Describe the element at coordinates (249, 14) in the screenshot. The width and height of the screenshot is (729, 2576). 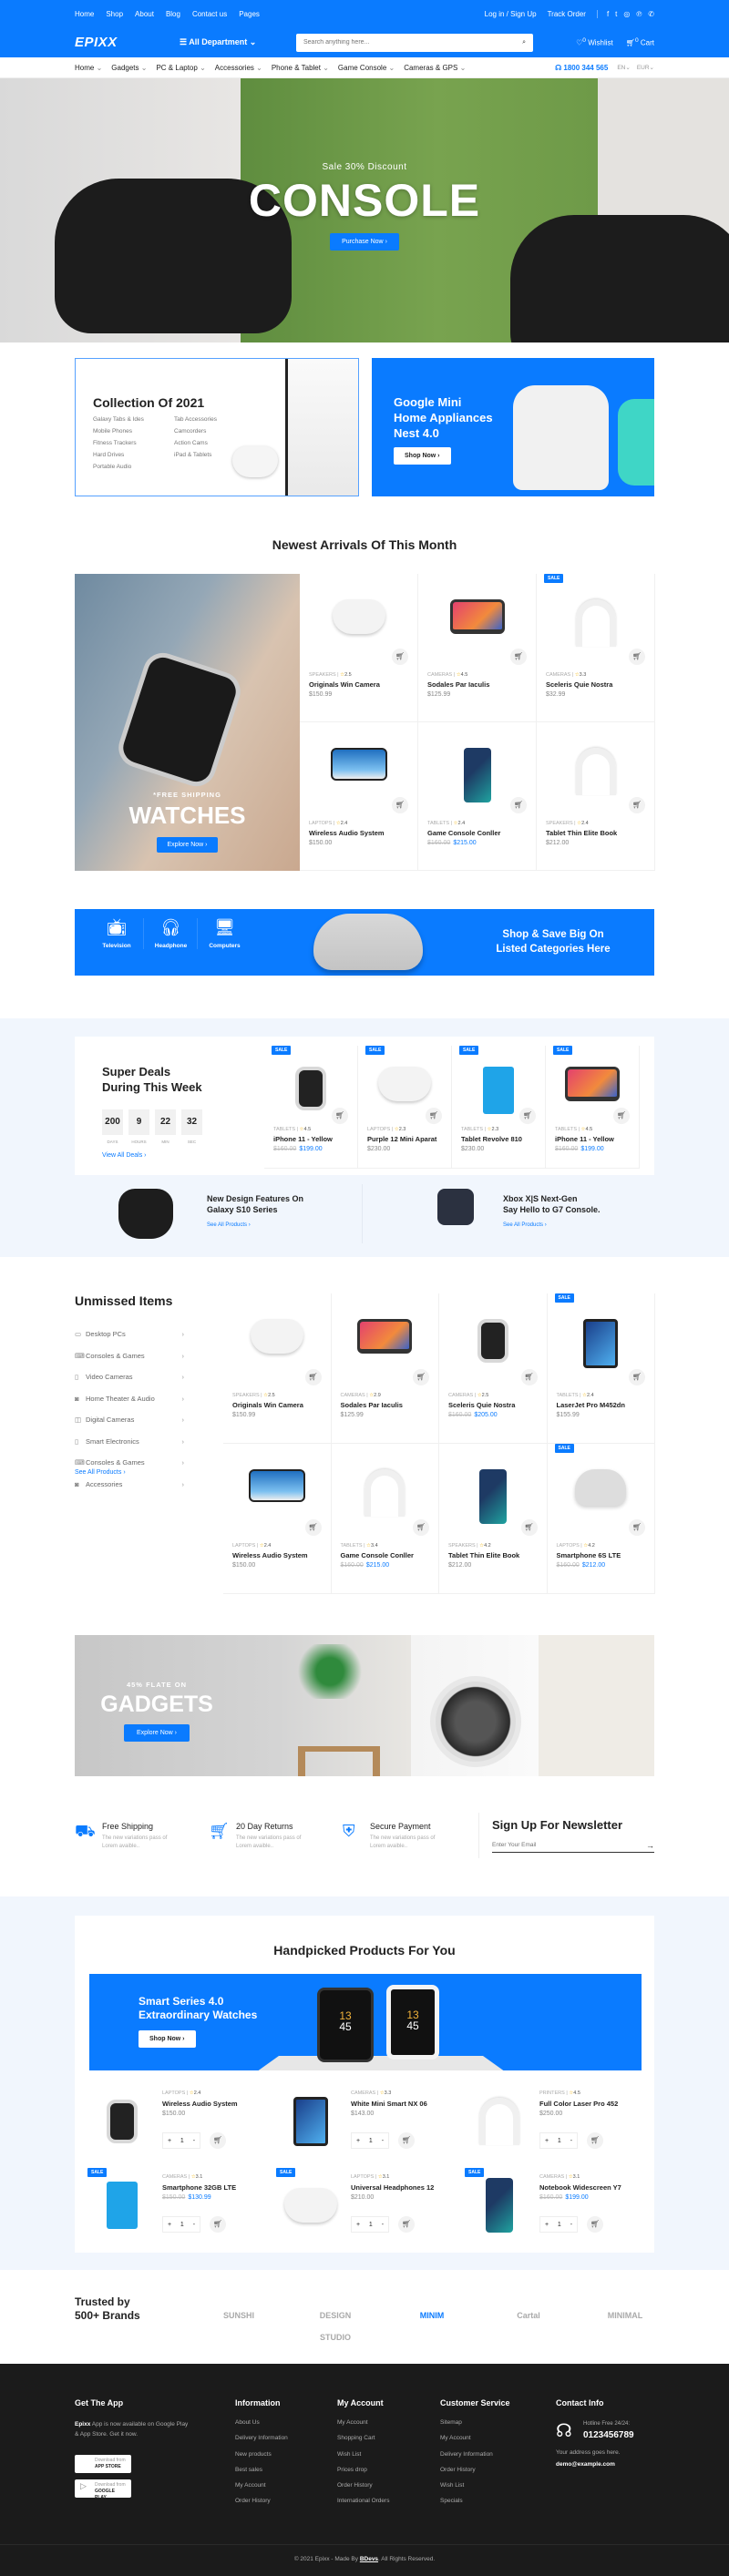
I see `top-link-pages: Pages` at that location.